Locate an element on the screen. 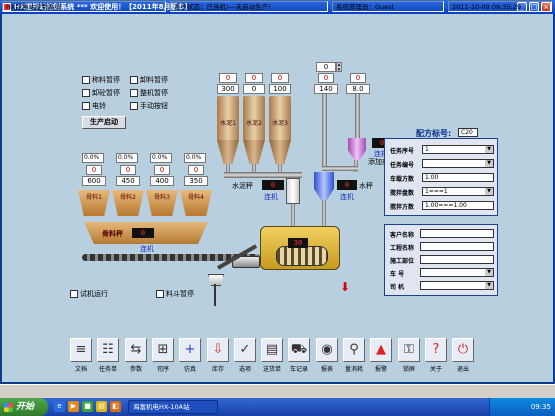 This screenshot has width=555, height=416. status-app: HX搅拌站控制系统 is located at coordinates (84, 6).